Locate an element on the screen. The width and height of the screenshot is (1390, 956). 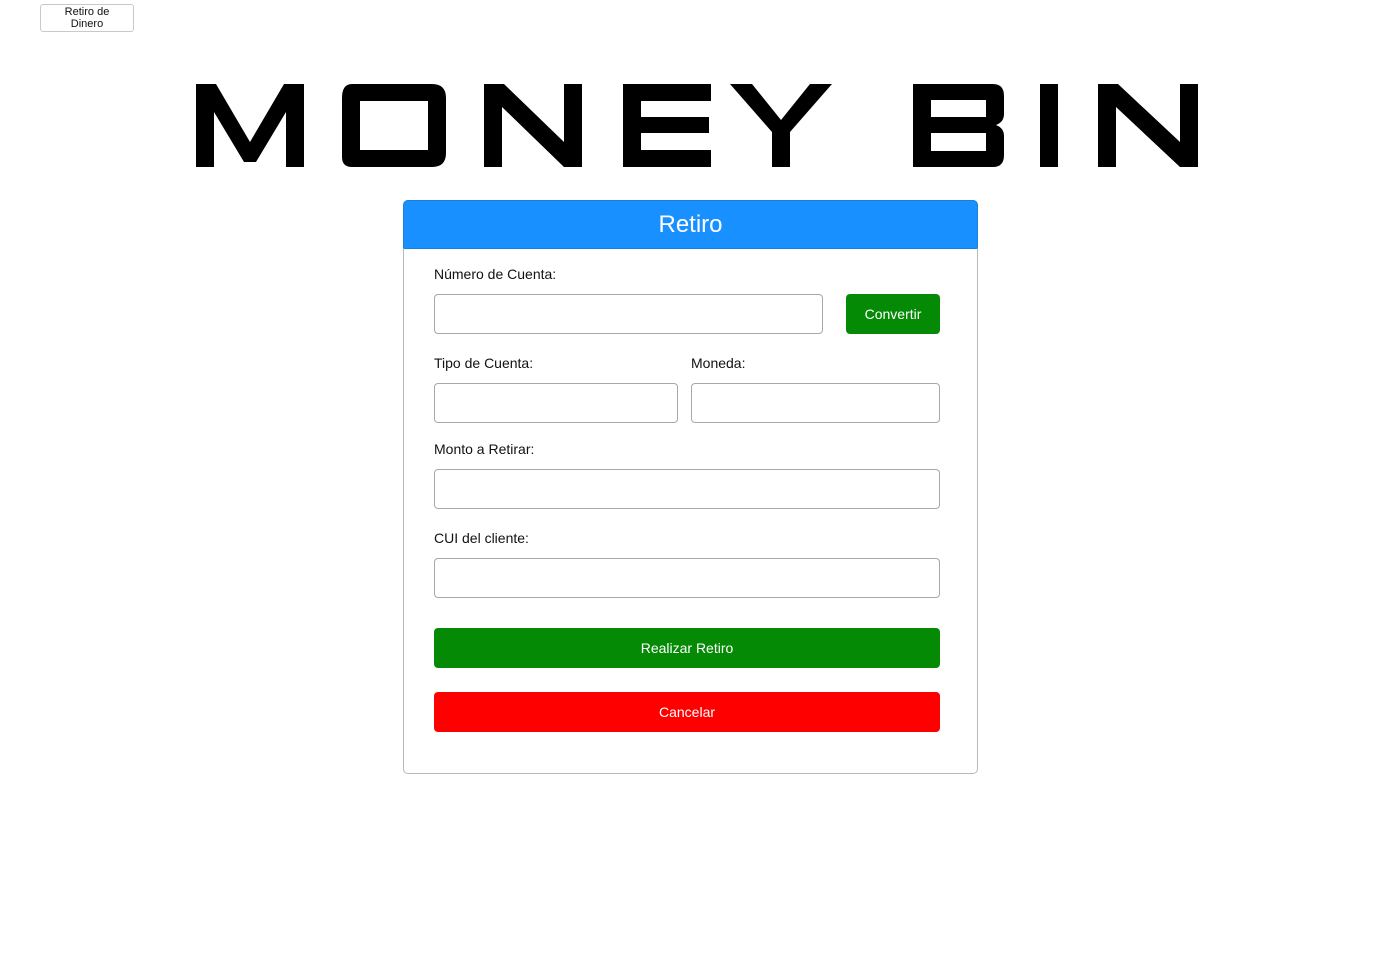
client-cui-label: CUI del cliente: is located at coordinates (481, 538).